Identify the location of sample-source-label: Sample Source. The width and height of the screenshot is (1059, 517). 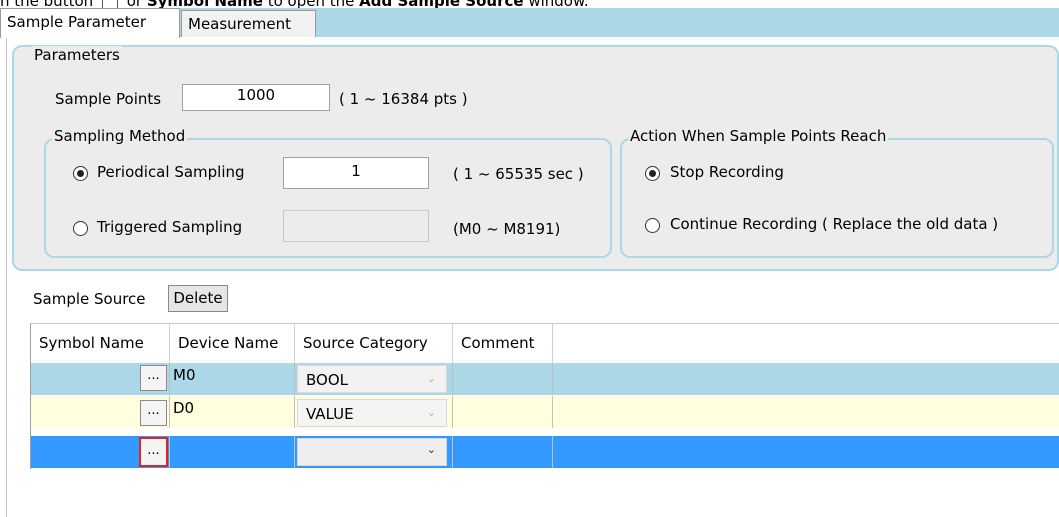
(89, 299).